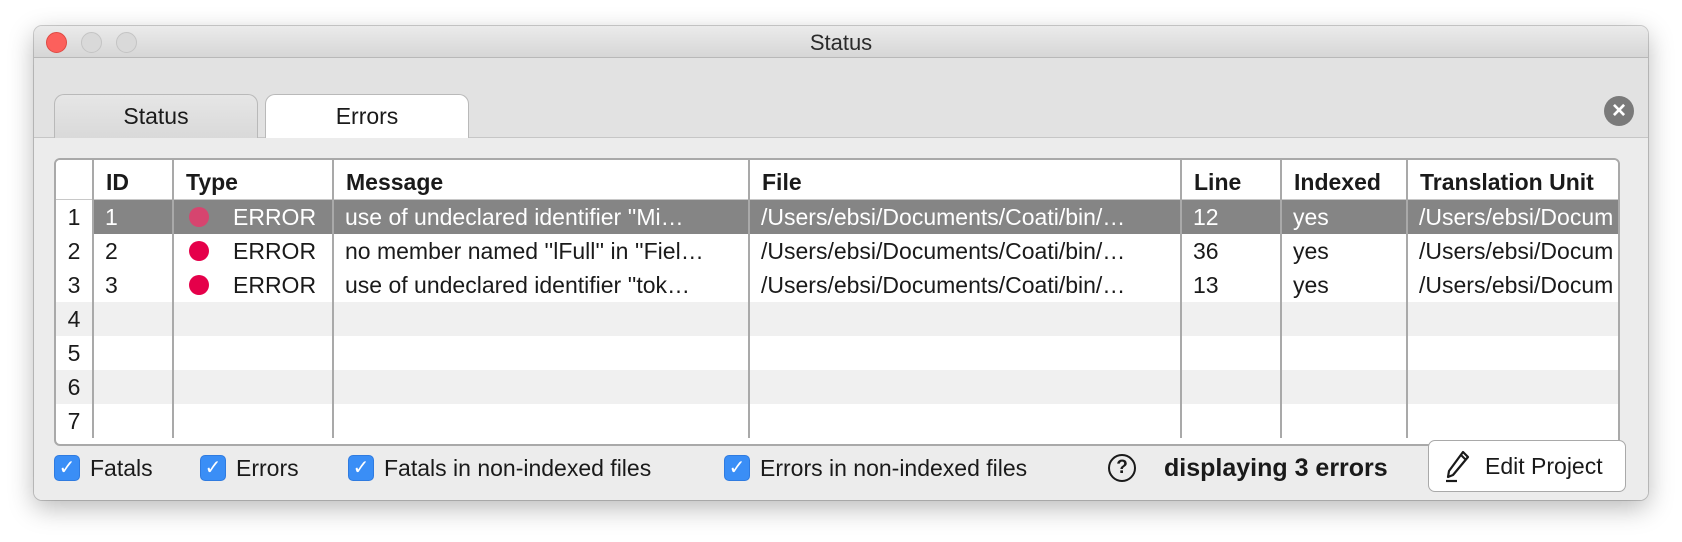 This screenshot has width=1682, height=542. What do you see at coordinates (121, 467) in the screenshot?
I see `filter-label: Fatals` at bounding box center [121, 467].